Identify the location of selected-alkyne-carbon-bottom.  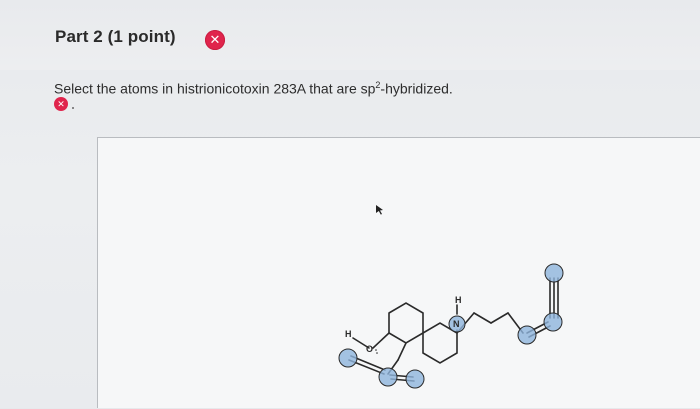
(348, 358).